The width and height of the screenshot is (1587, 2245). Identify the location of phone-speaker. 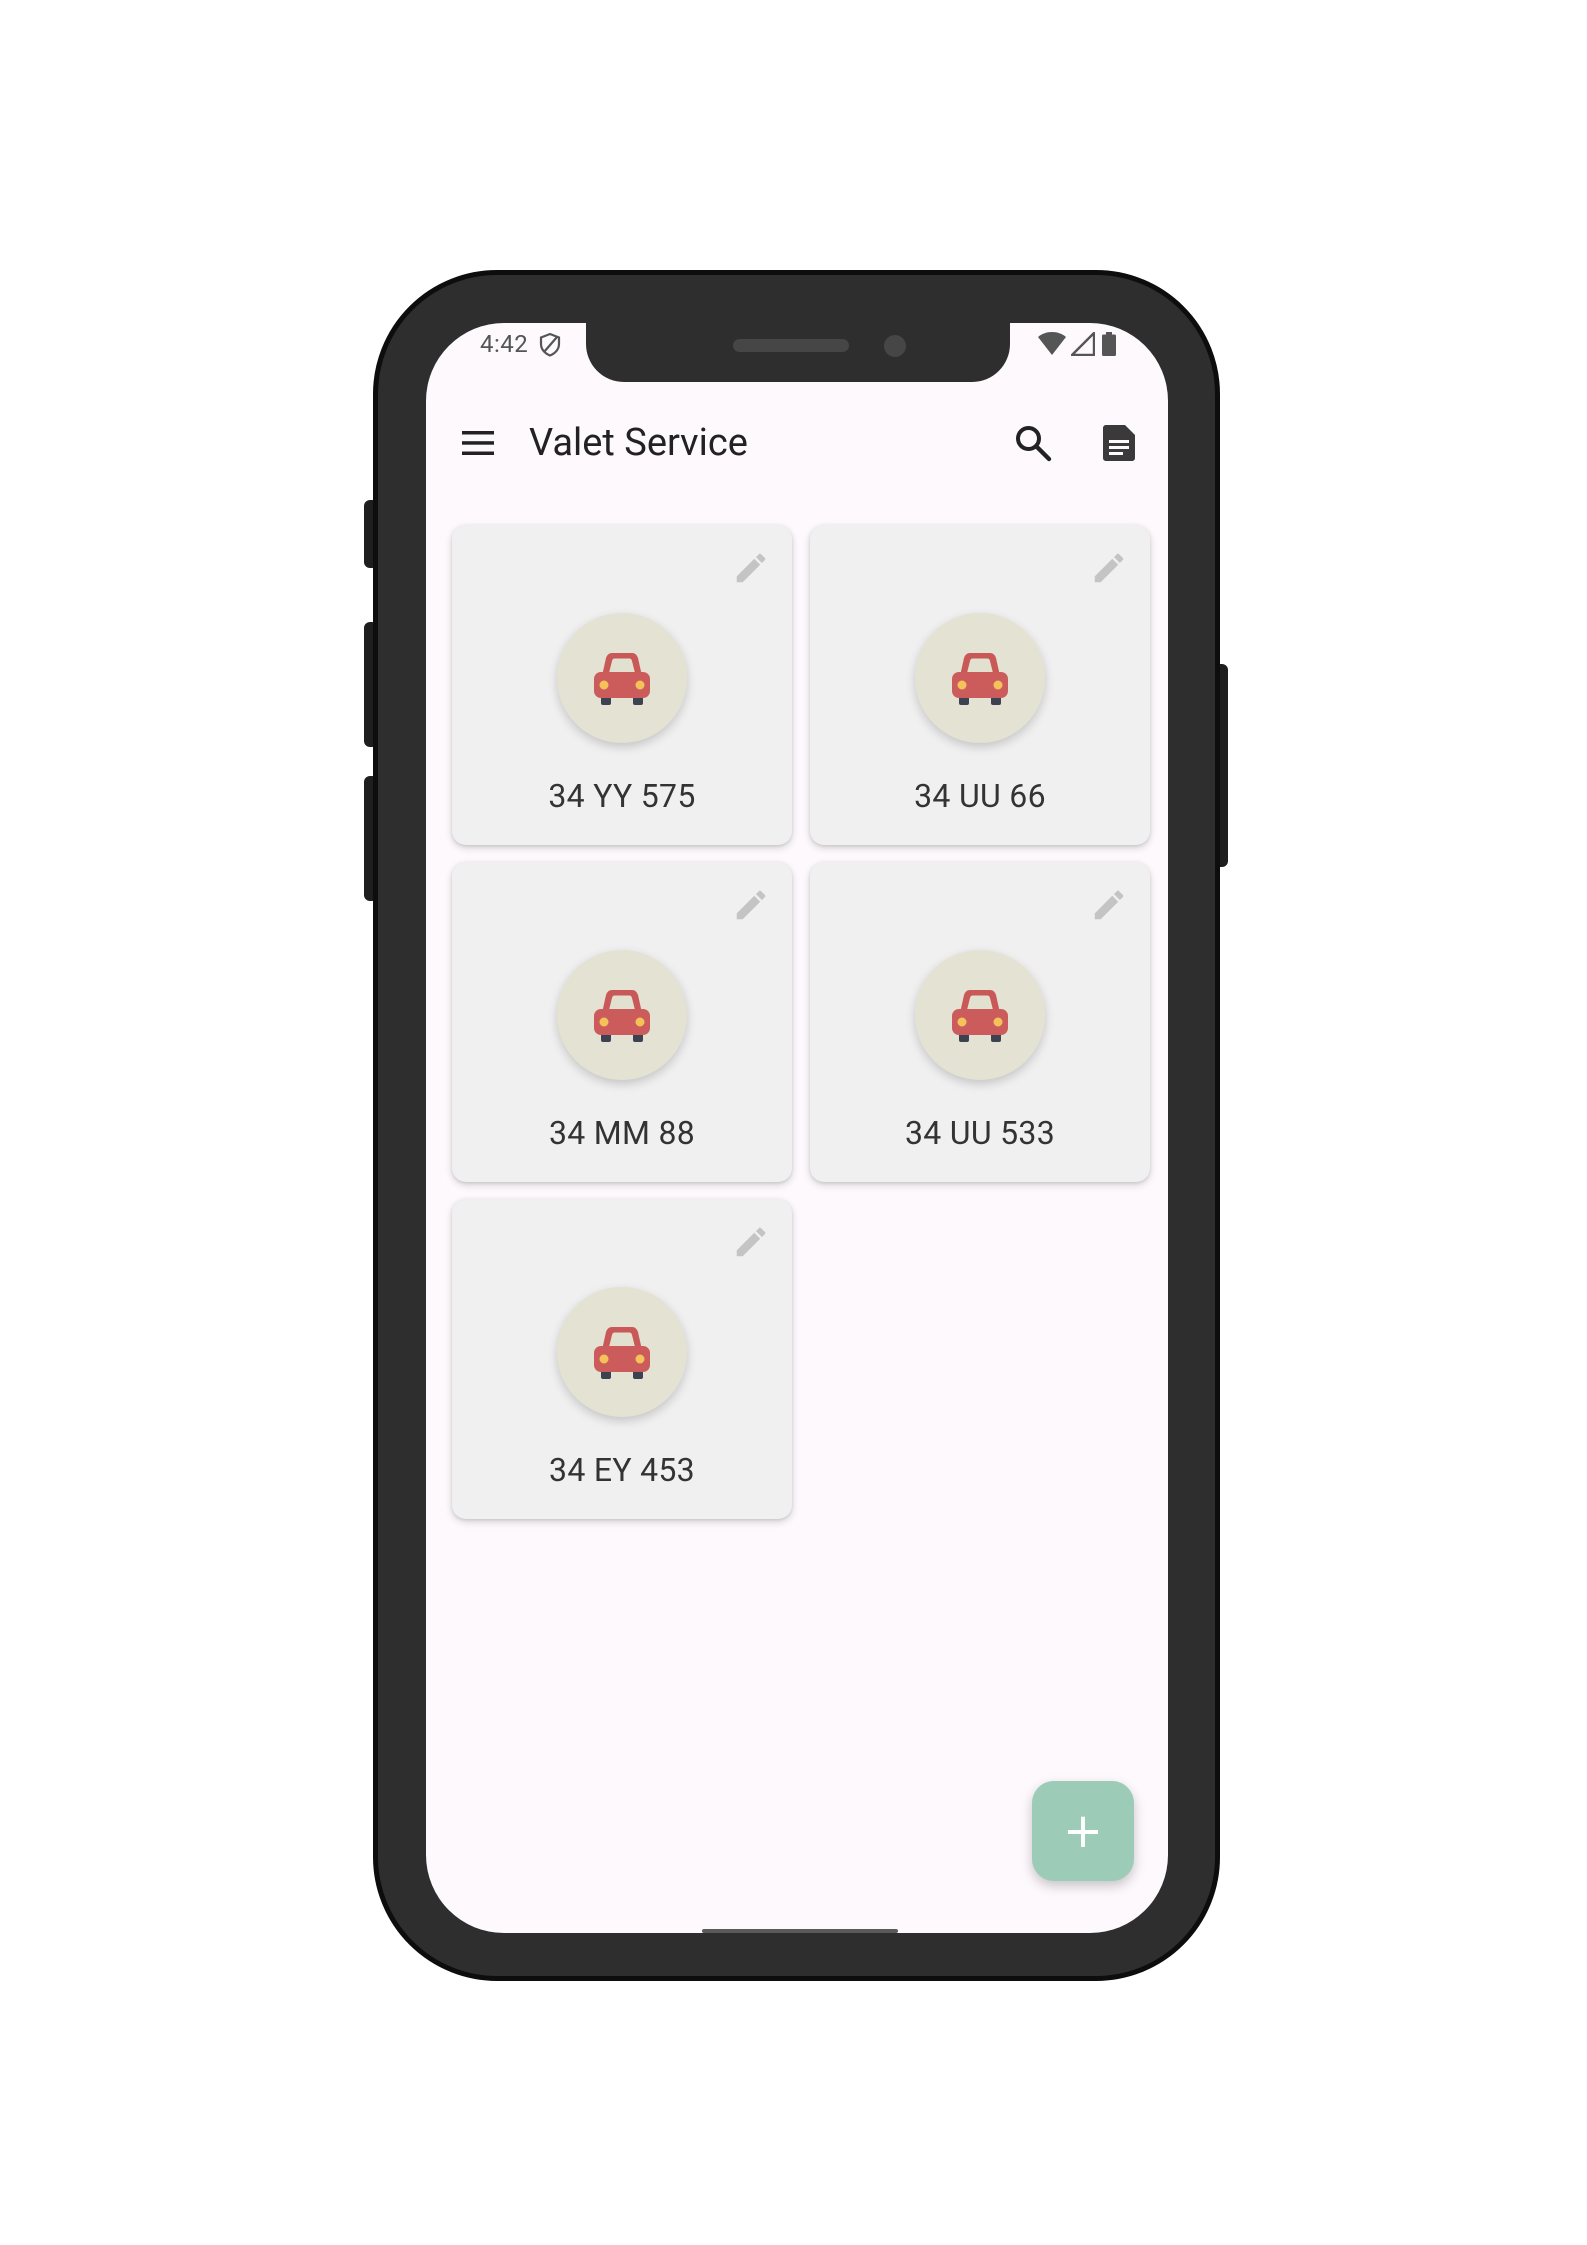
(791, 345).